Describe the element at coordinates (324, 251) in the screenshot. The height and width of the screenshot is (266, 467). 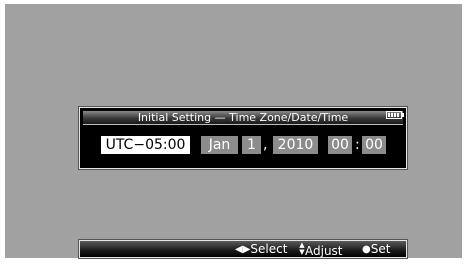
I see `adjust-label: Adjust` at that location.